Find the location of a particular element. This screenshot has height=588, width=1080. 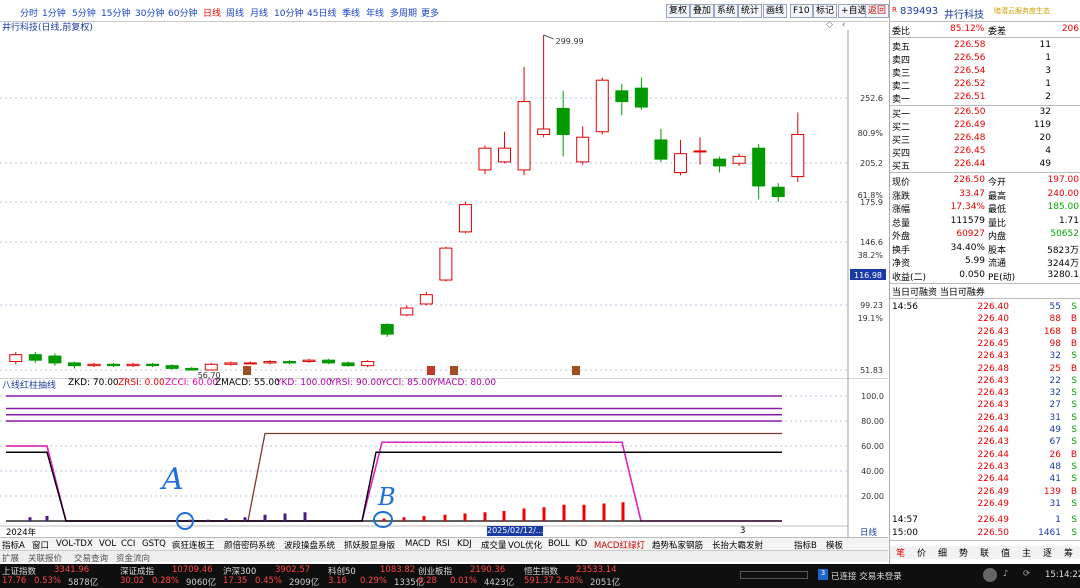

detail-tab: 主 is located at coordinates (1026, 552).